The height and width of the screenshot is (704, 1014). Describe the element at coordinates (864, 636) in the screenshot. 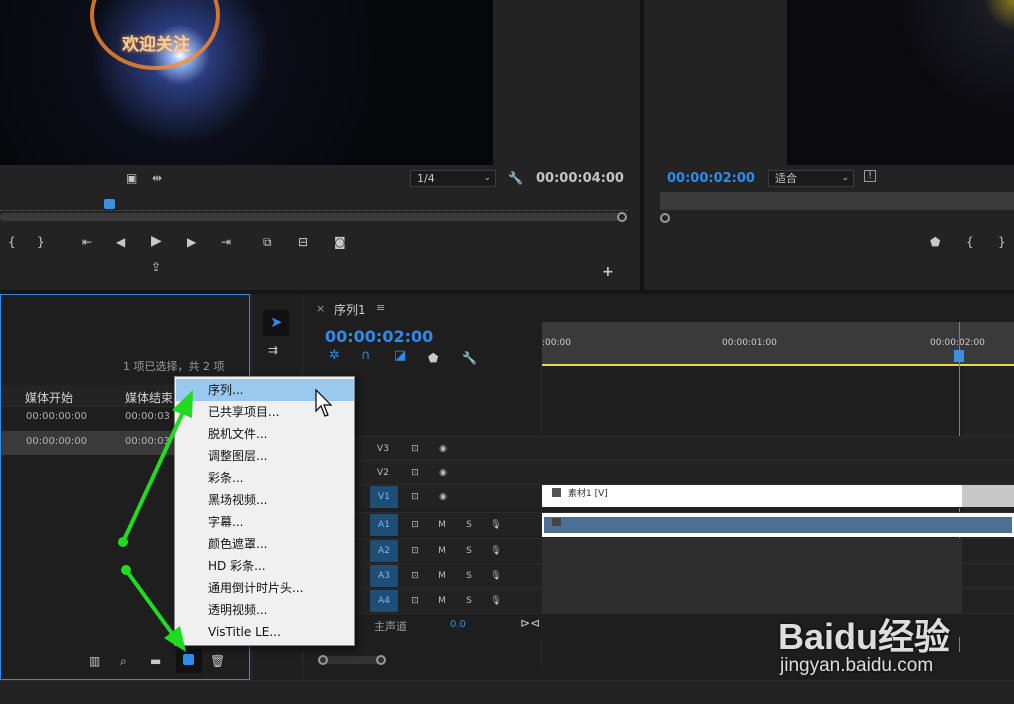

I see `watermark-brand: Baidu经验` at that location.